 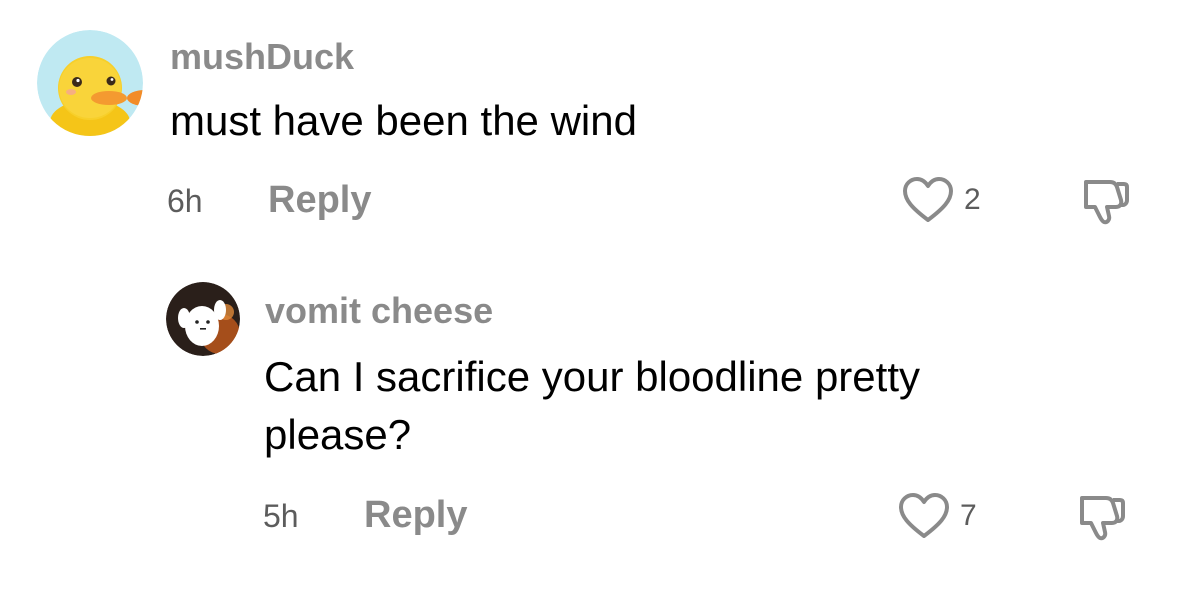 I want to click on reply-timestamp: 5h, so click(x=281, y=516).